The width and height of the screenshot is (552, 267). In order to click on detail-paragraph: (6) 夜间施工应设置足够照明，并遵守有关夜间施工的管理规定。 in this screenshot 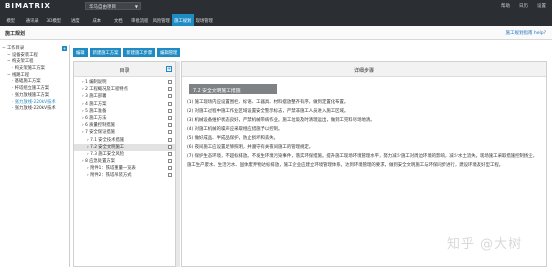, I will do `click(250, 147)`.